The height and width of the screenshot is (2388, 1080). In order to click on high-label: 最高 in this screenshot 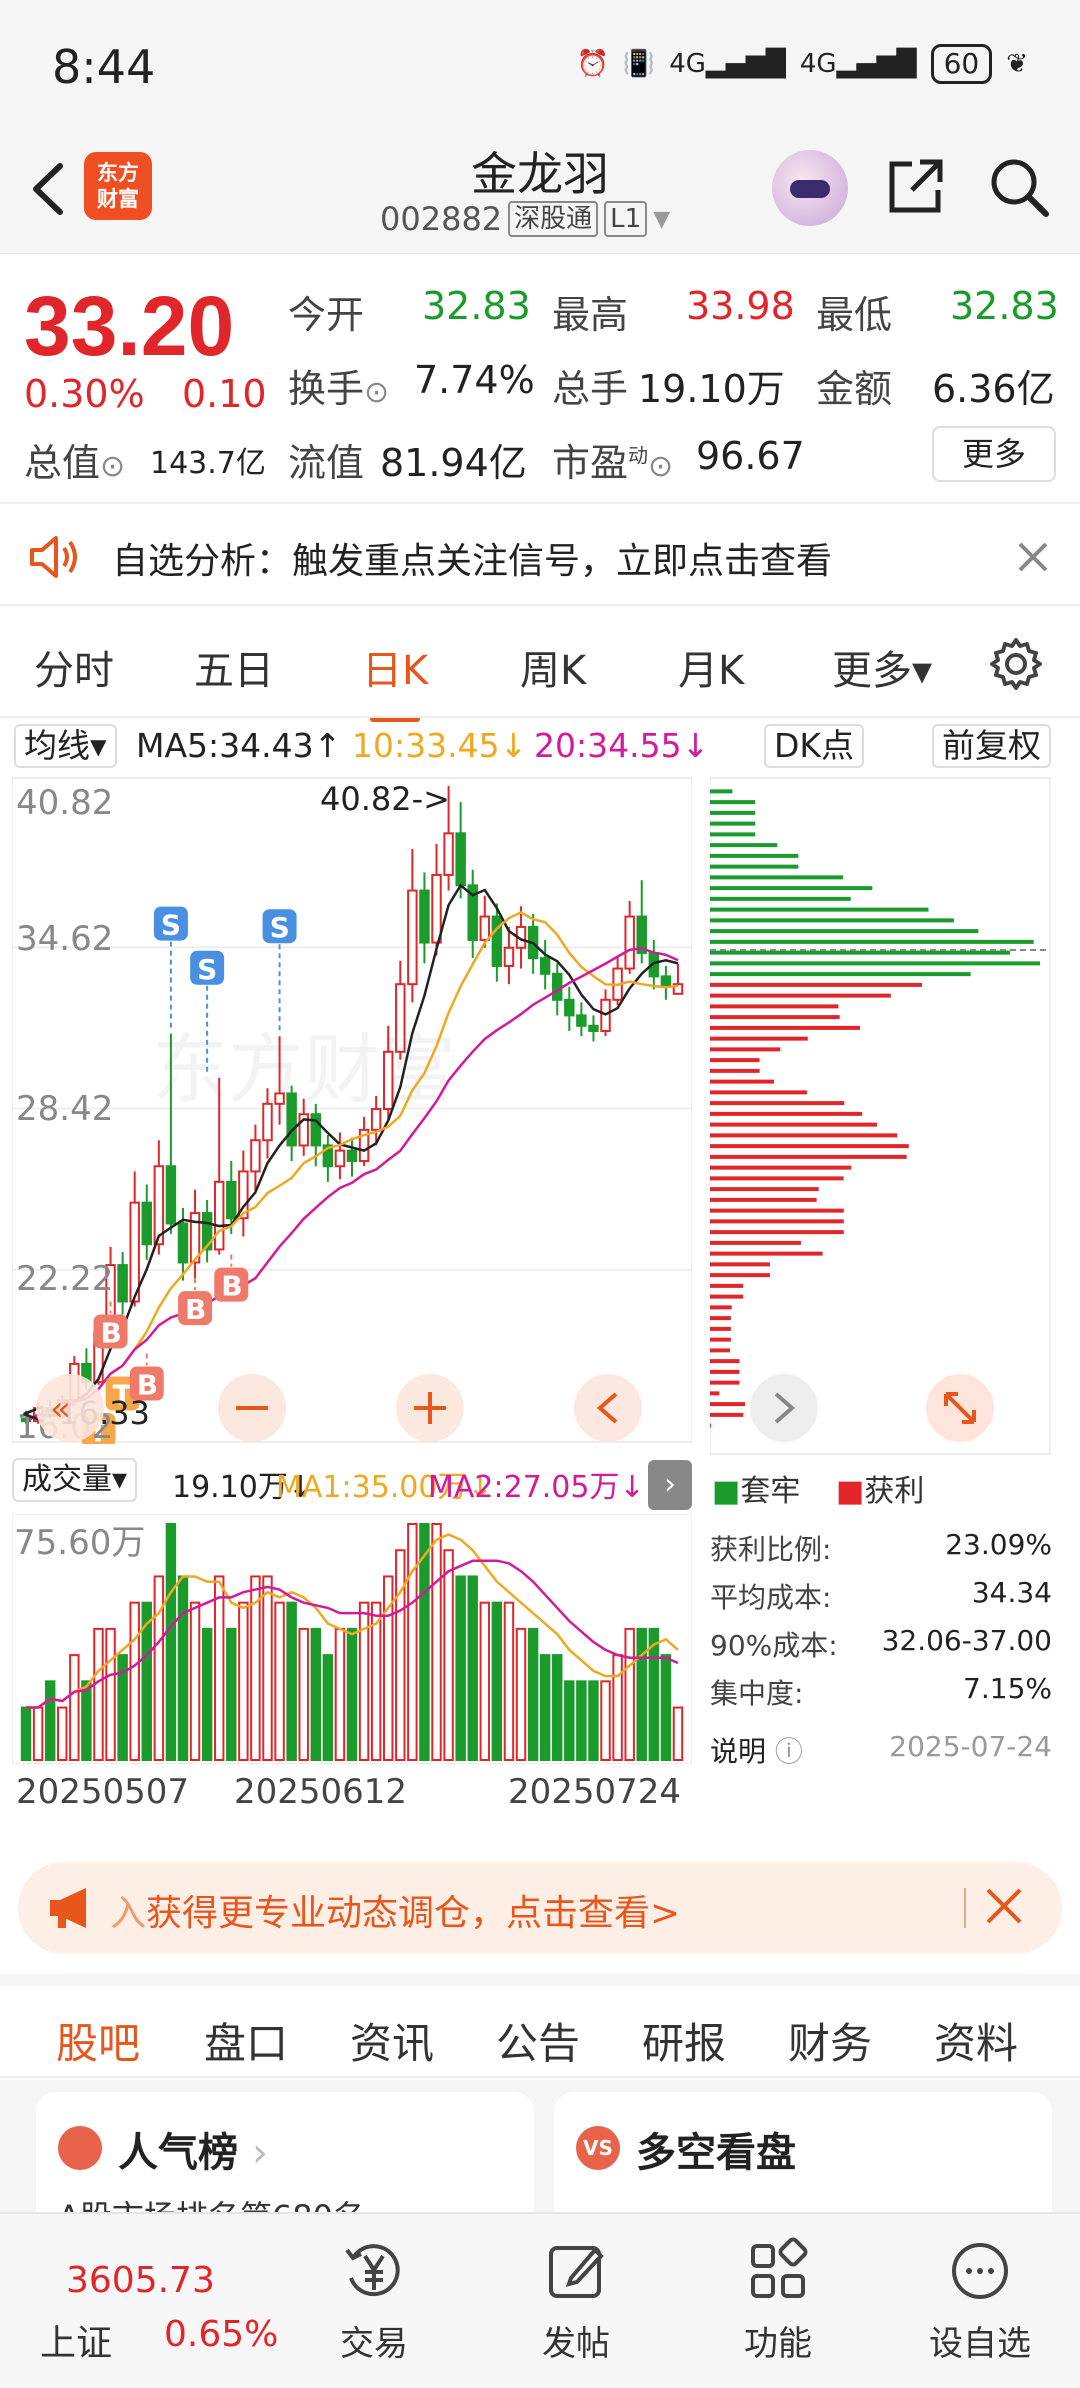, I will do `click(590, 315)`.